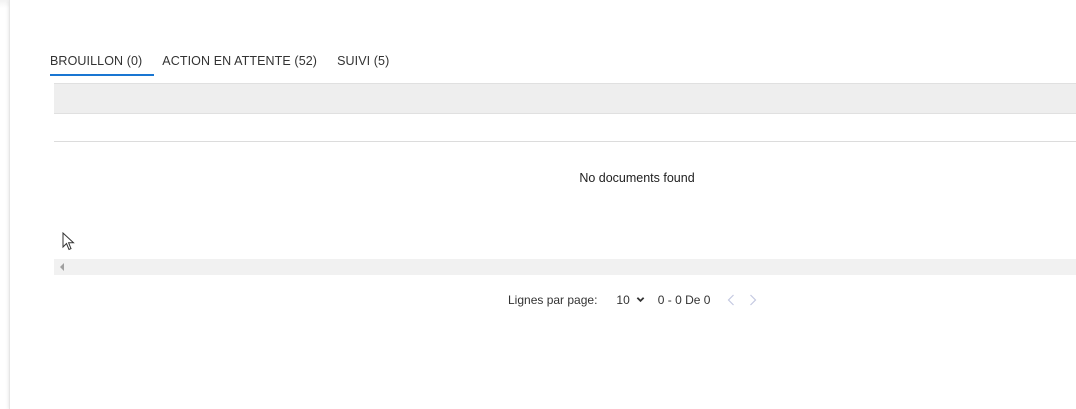 Image resolution: width=1076 pixels, height=409 pixels. I want to click on table-header-row, so click(565, 98).